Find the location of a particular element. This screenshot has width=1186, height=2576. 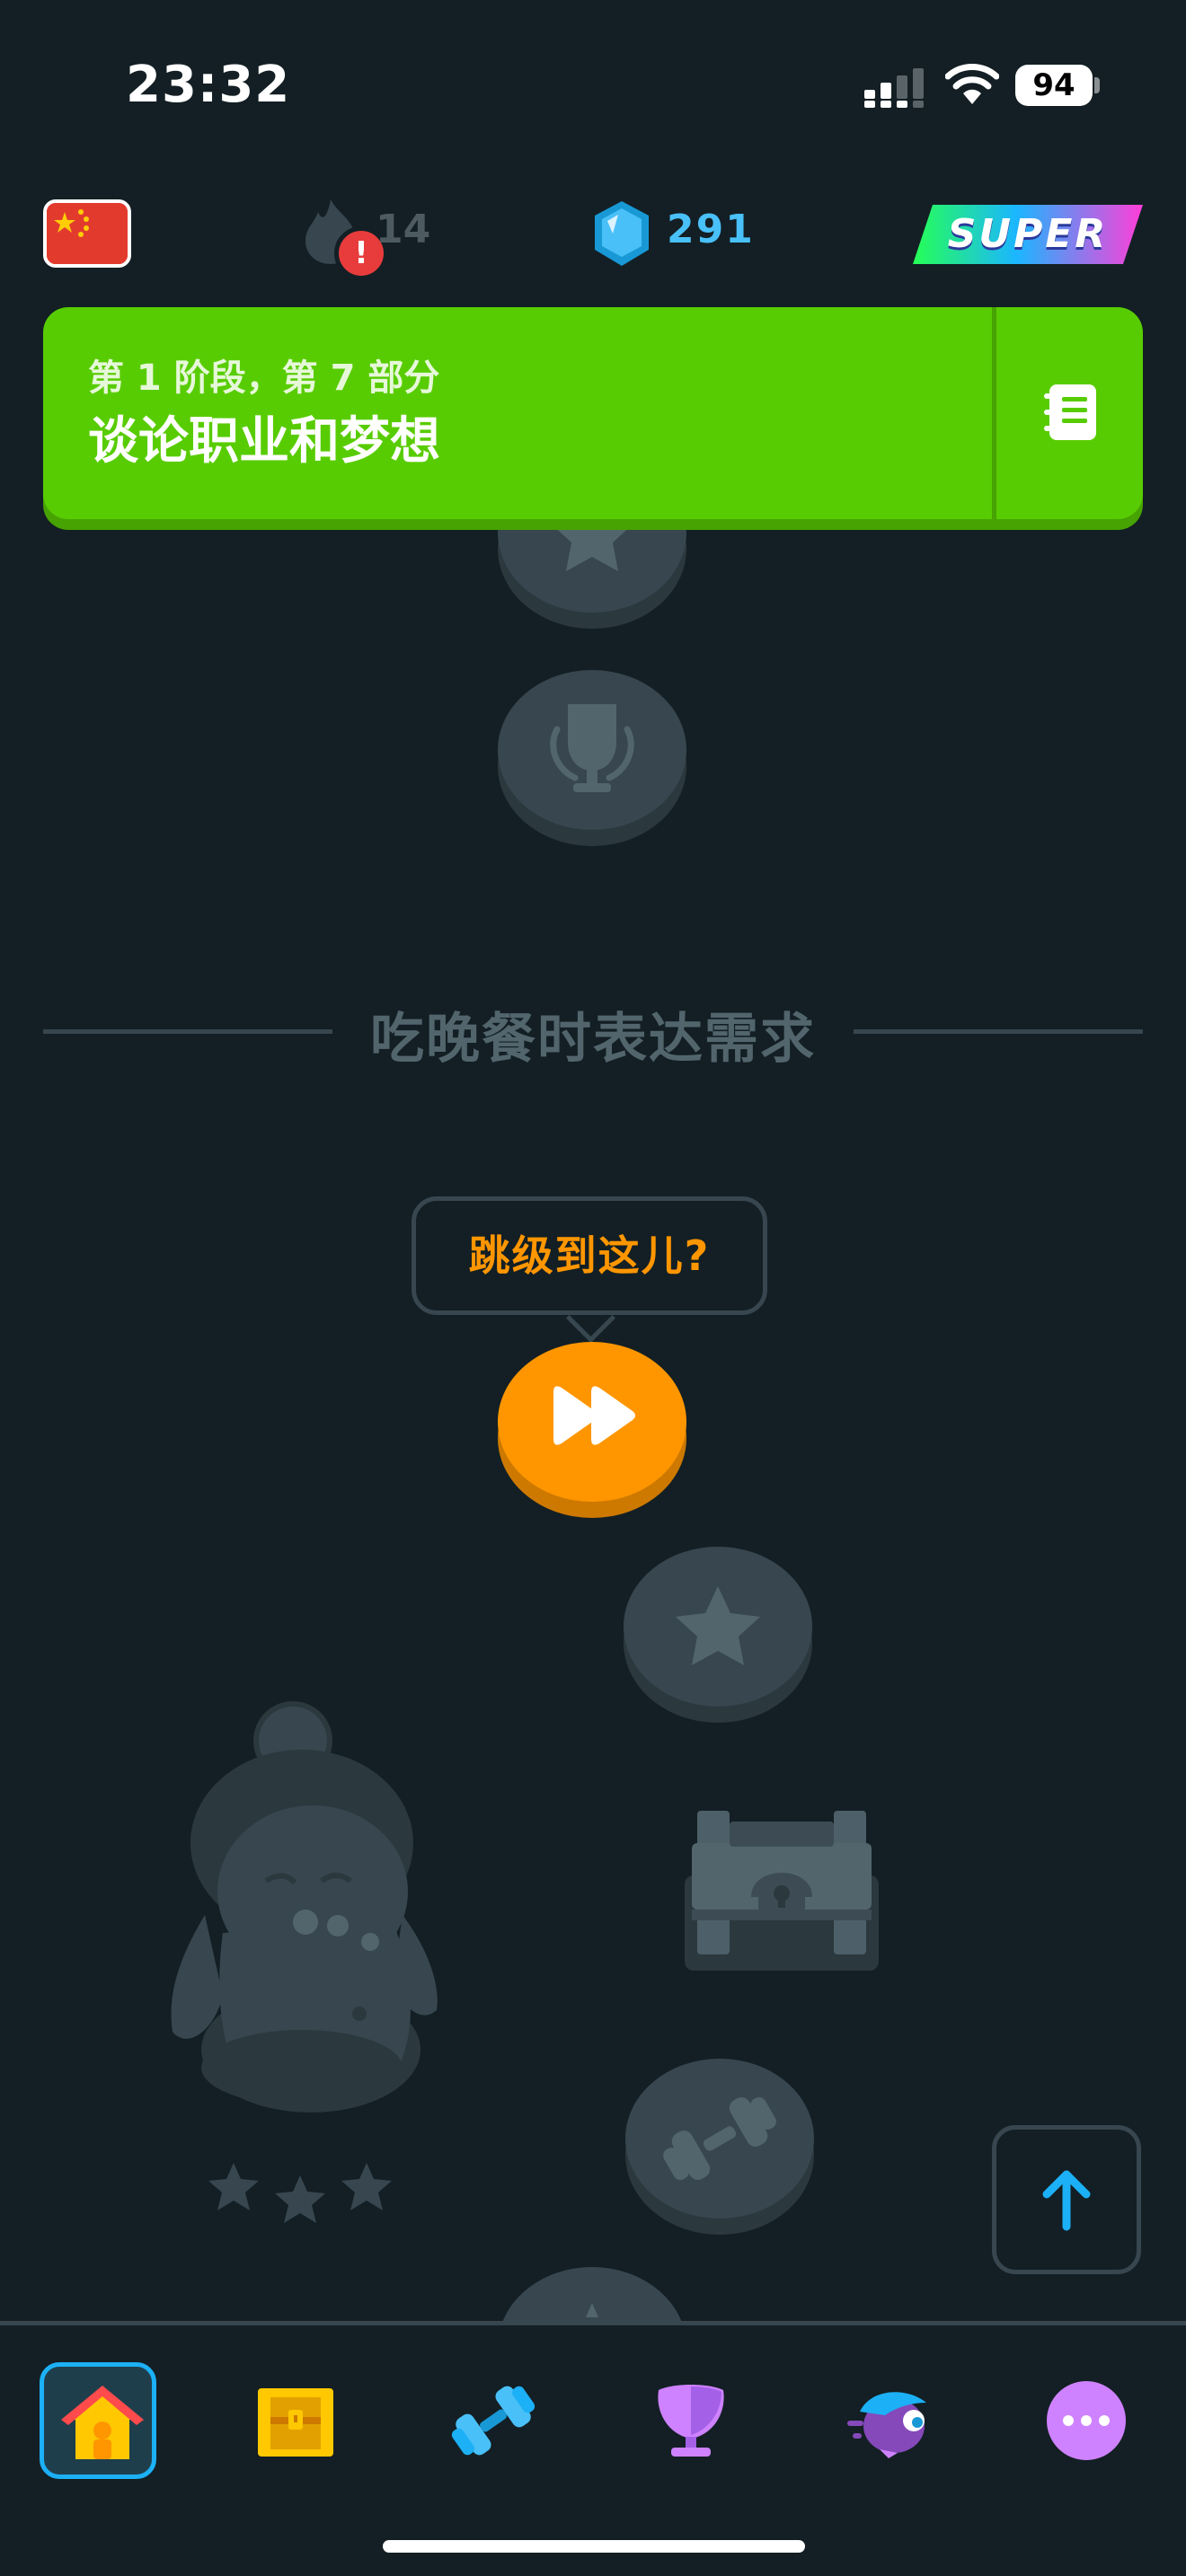

home-icon is located at coordinates (102, 2422).